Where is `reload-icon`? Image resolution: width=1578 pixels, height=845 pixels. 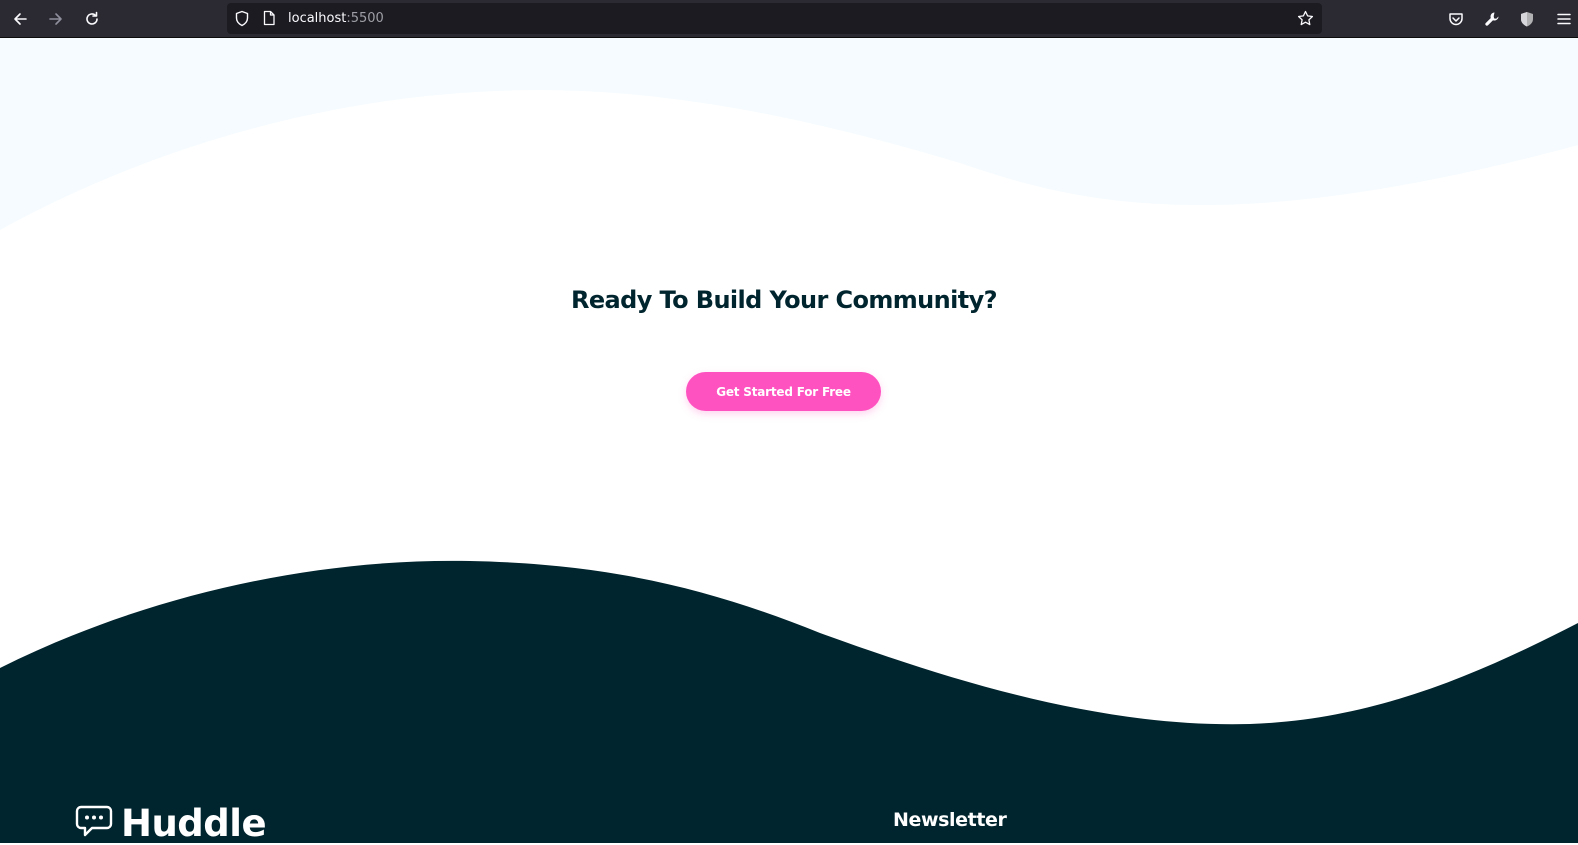
reload-icon is located at coordinates (92, 19).